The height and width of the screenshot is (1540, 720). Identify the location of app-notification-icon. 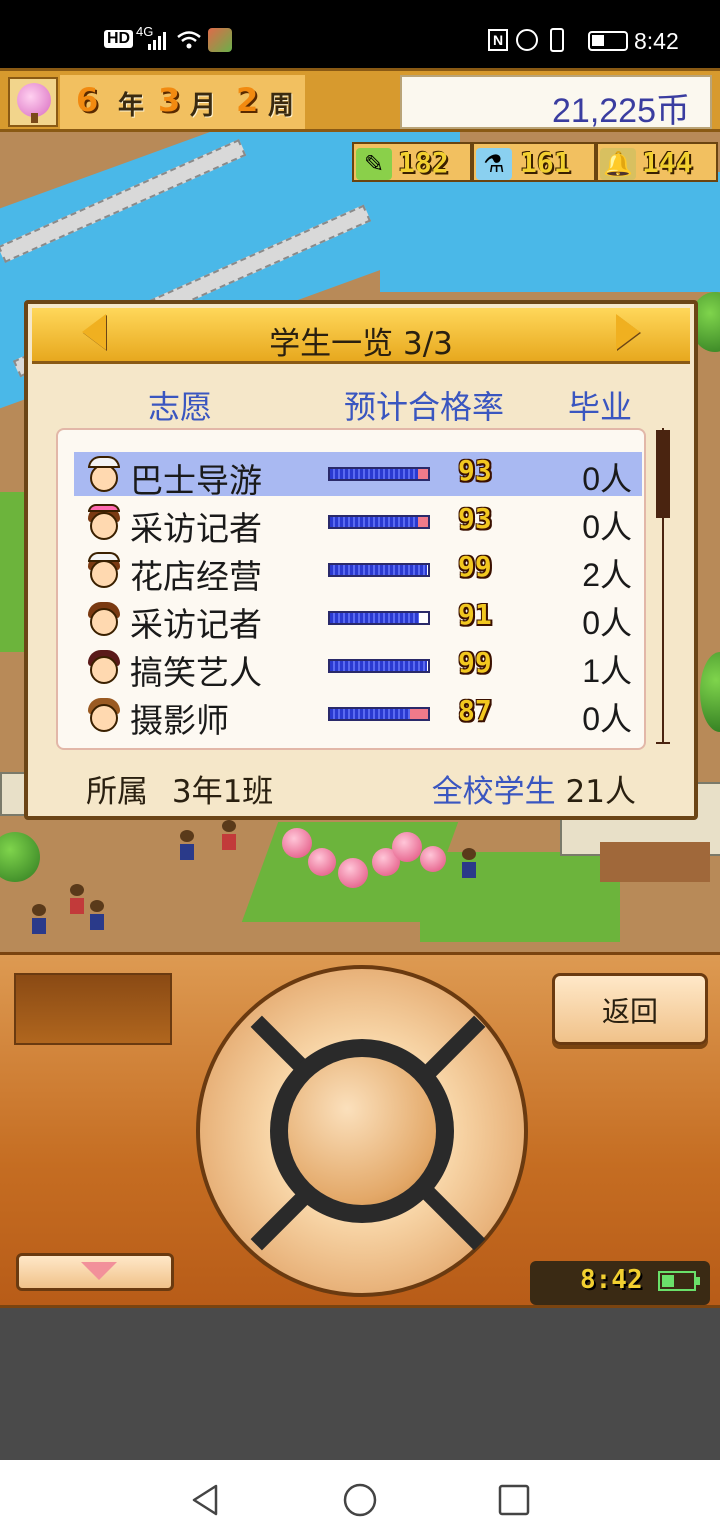
(220, 40).